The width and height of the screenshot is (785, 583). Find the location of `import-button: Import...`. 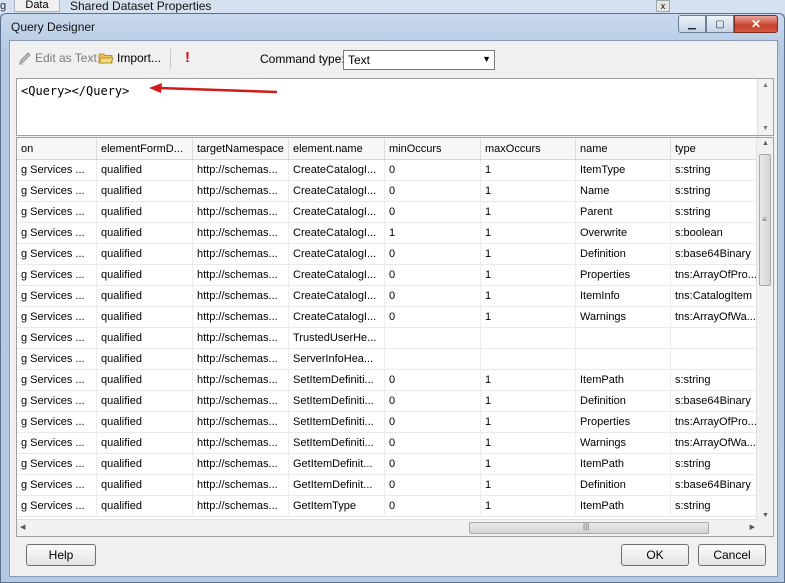

import-button: Import... is located at coordinates (129, 58).